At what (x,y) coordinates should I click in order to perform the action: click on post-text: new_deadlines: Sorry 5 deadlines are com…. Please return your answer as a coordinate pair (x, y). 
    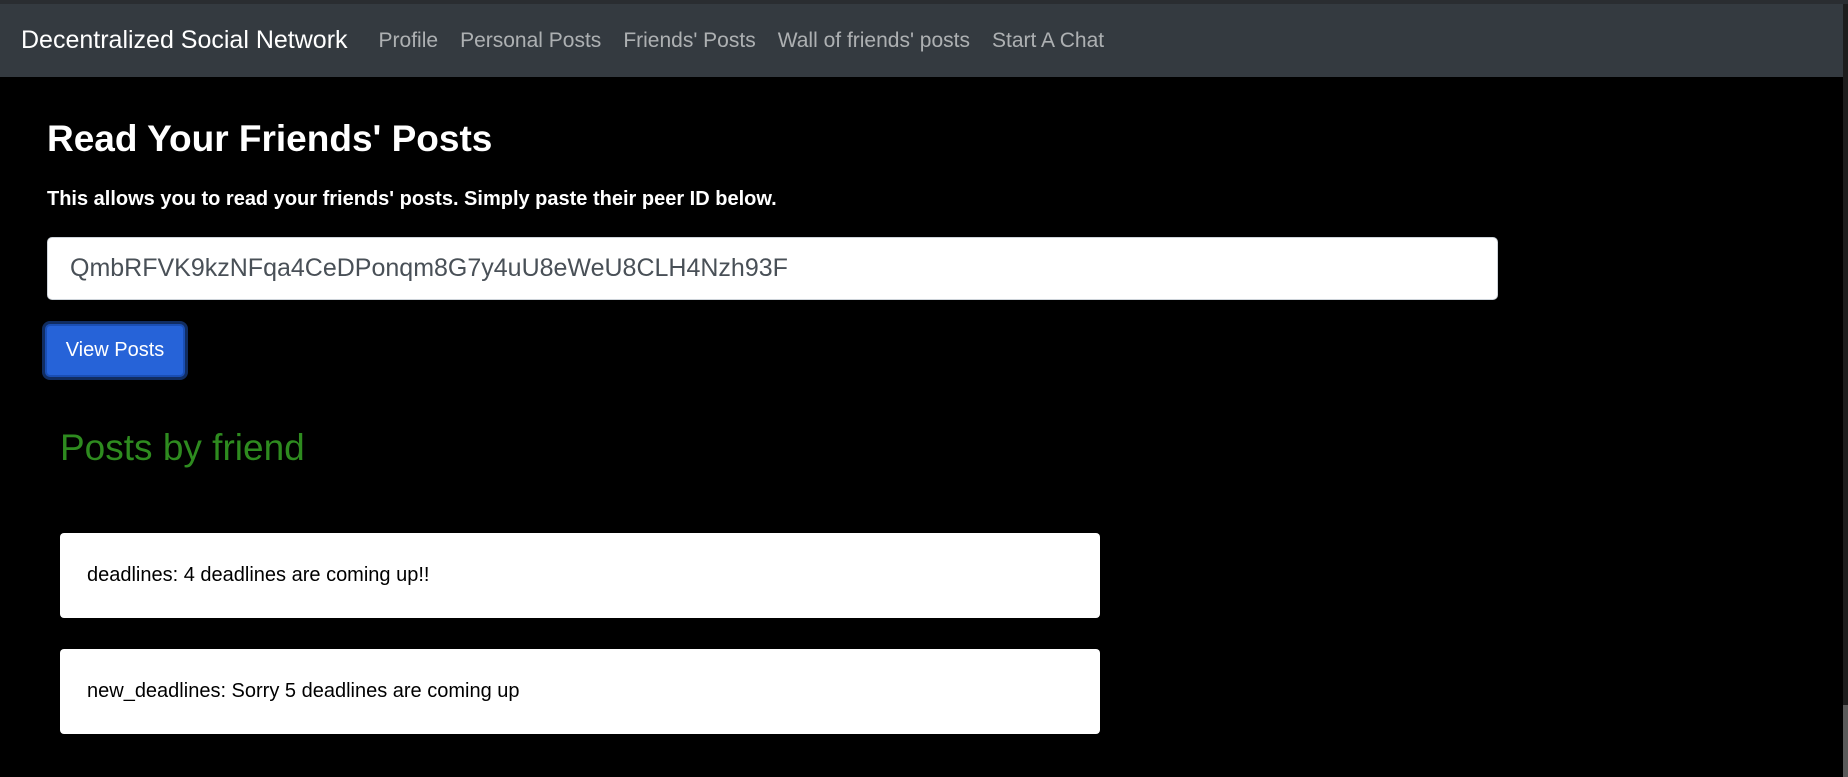
    Looking at the image, I should click on (303, 691).